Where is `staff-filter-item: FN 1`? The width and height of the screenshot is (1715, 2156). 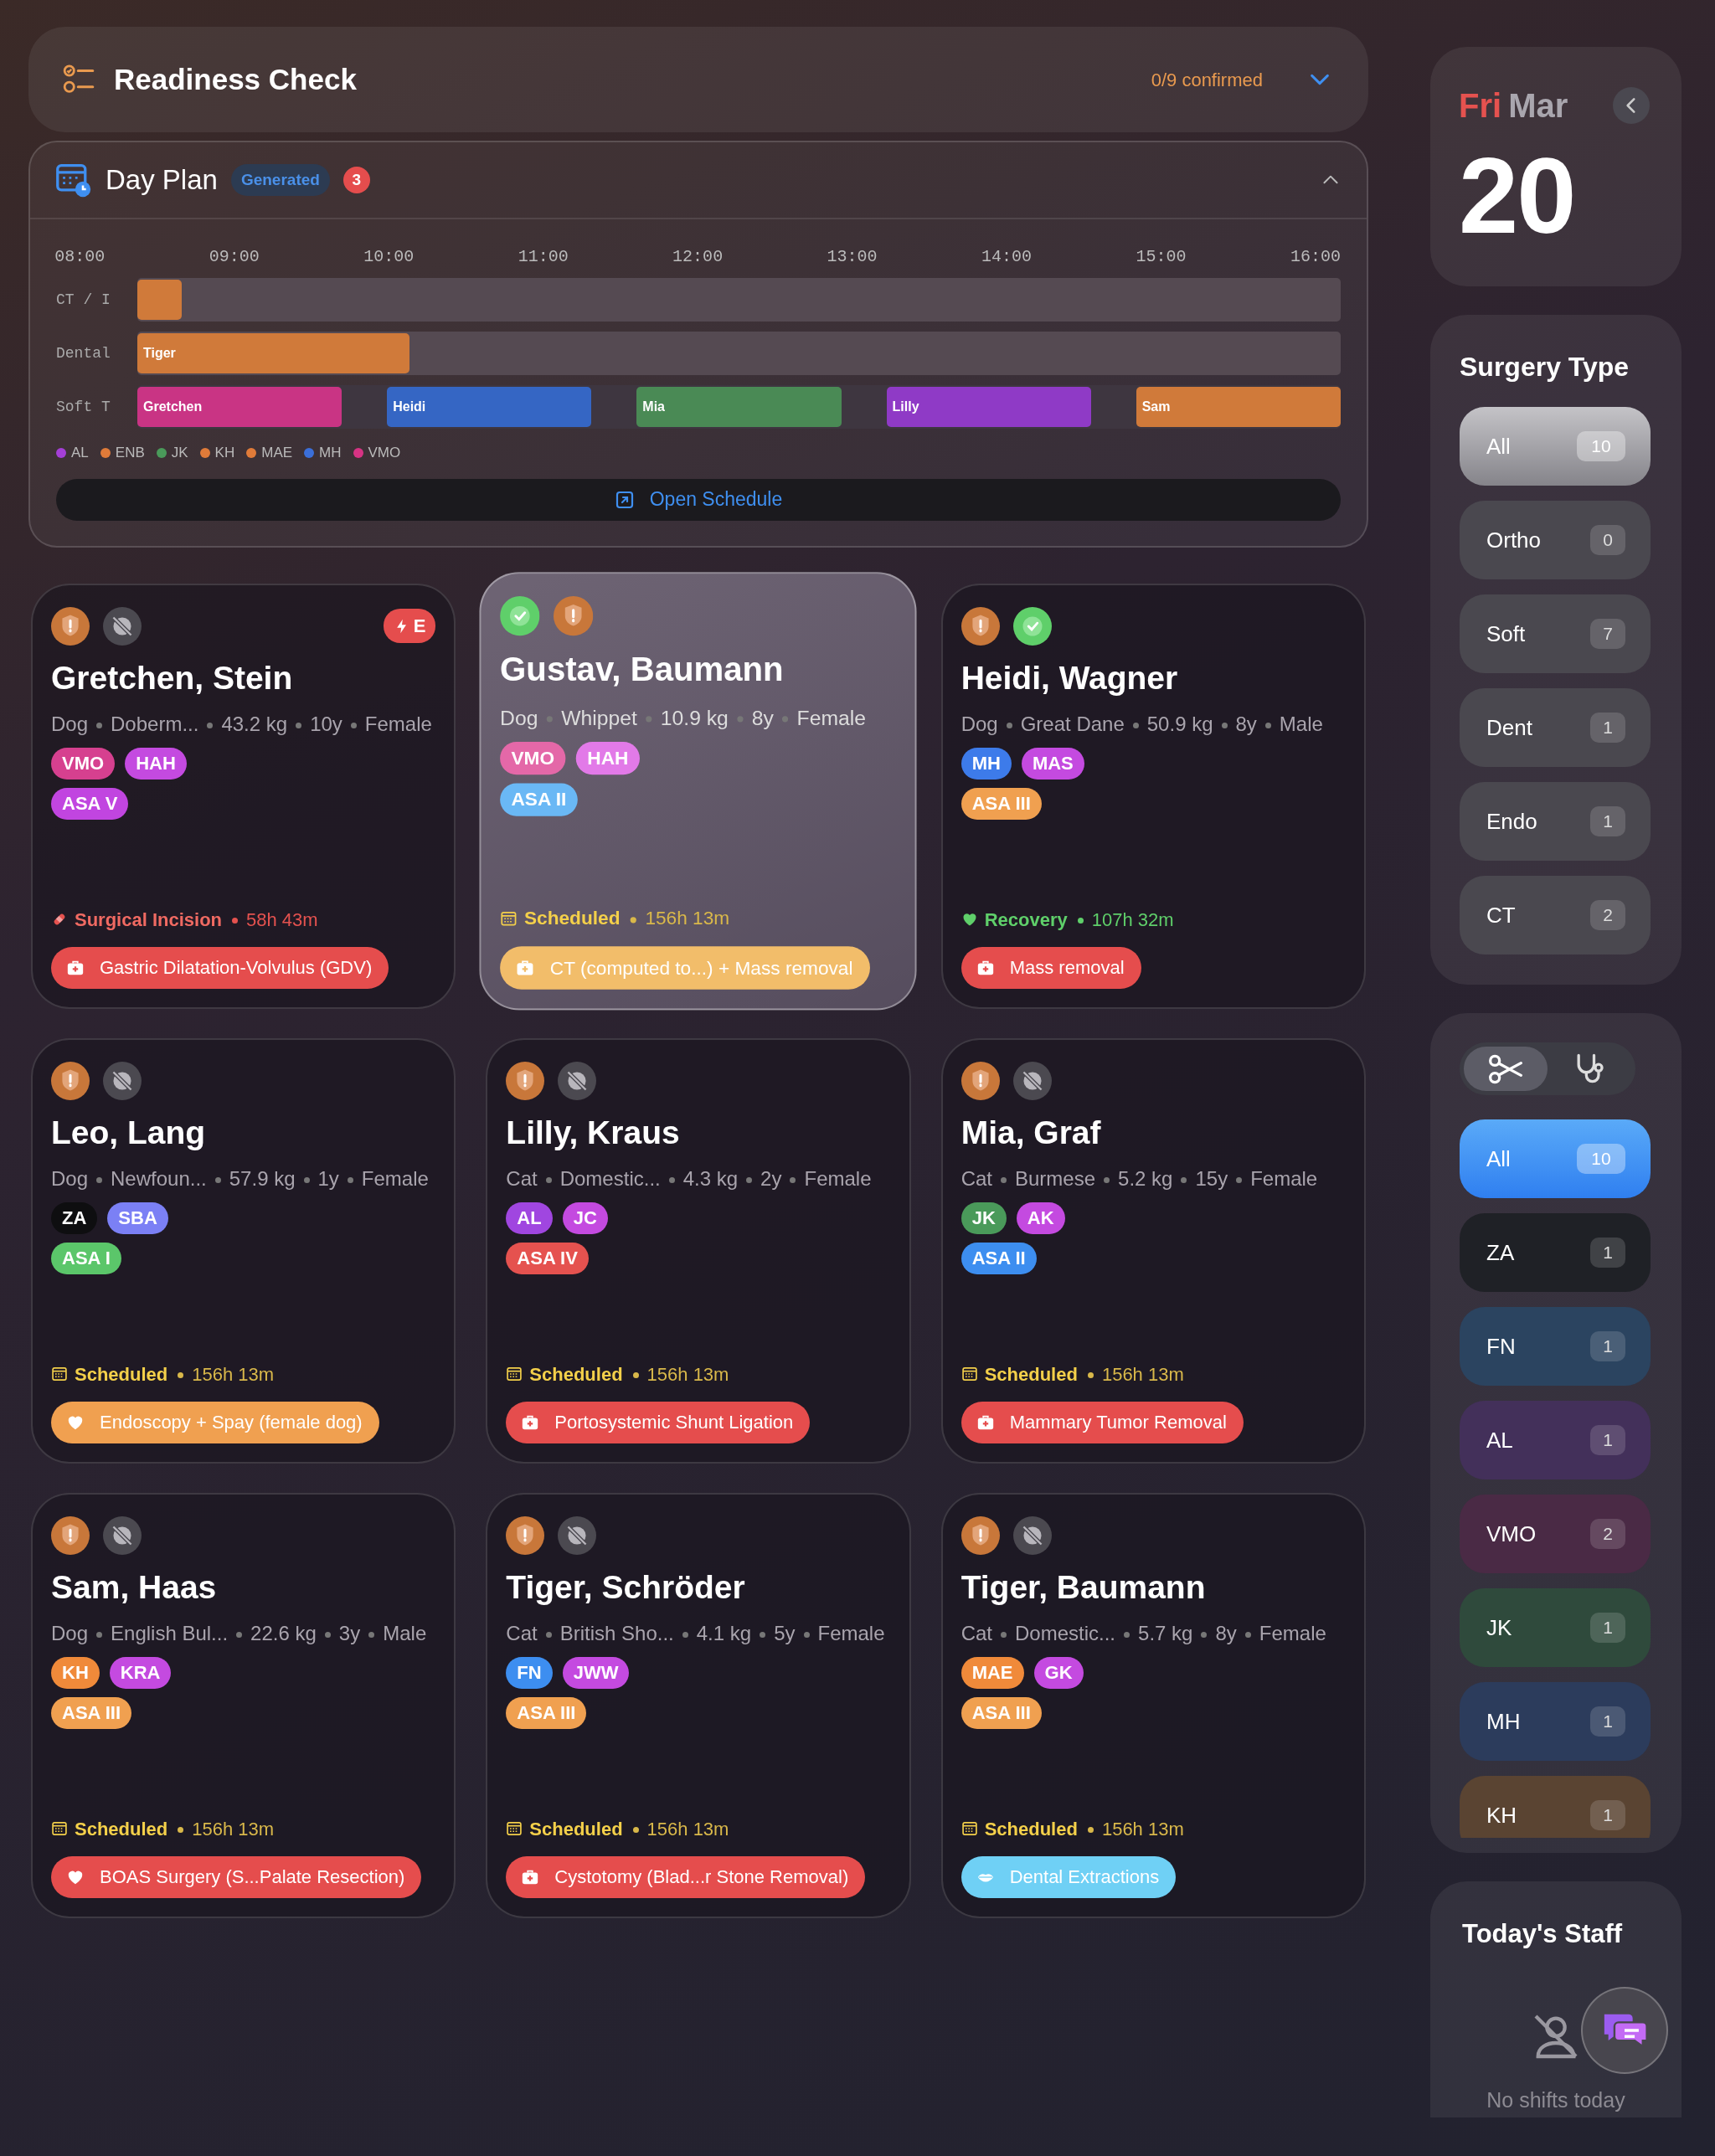
staff-filter-item: FN 1 is located at coordinates (1555, 1346).